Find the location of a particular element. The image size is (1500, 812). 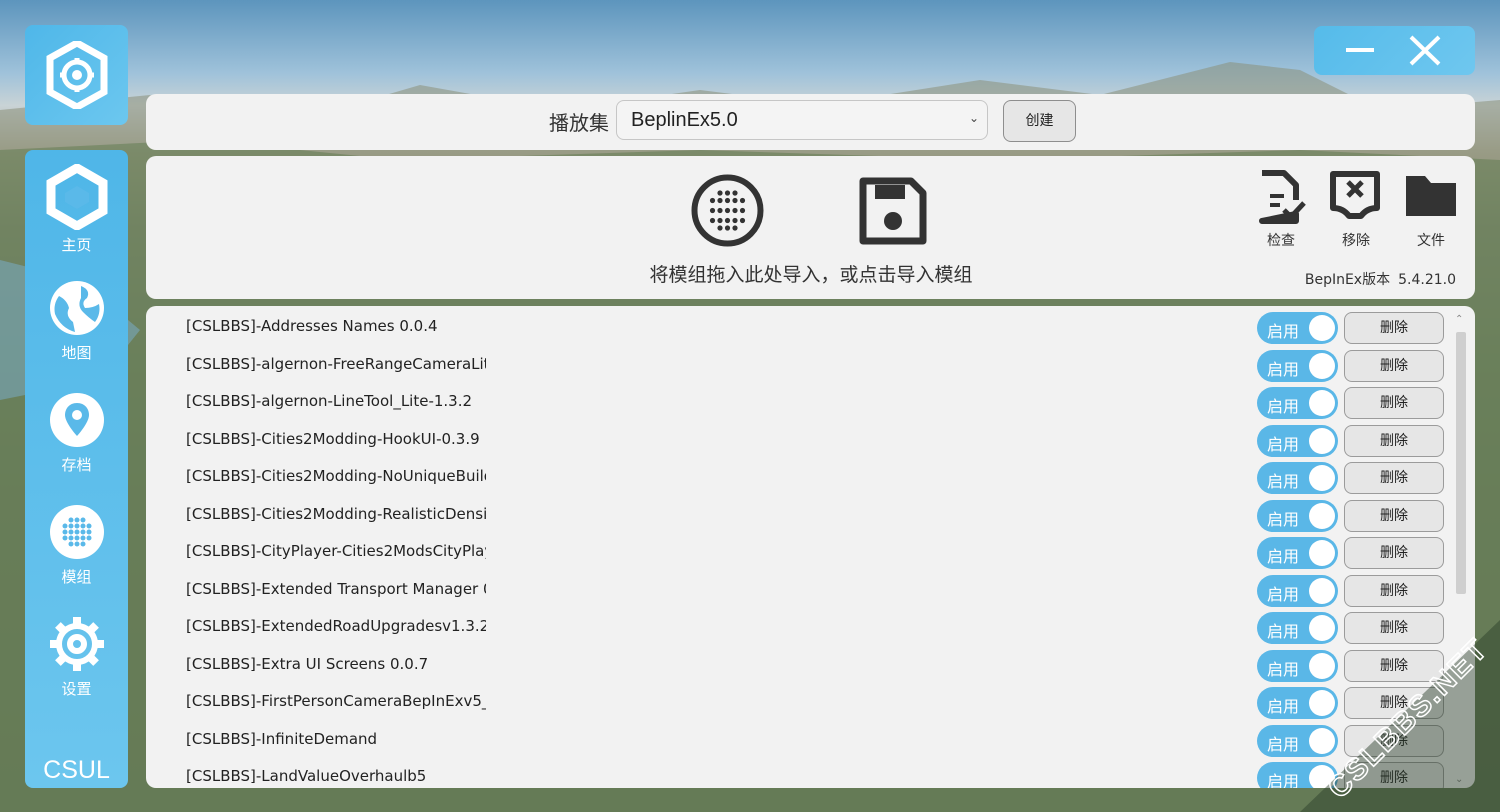

brand-label: CSUL is located at coordinates (76, 770).